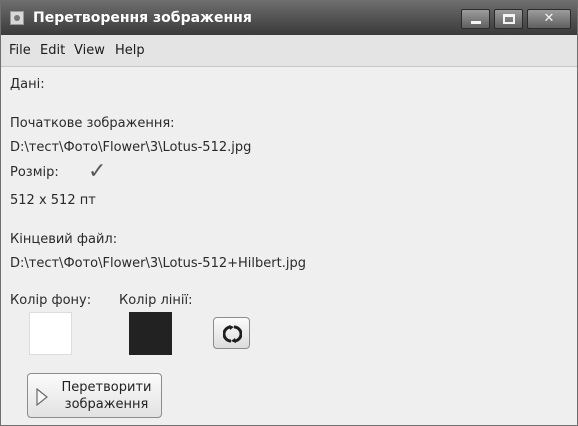 This screenshot has height=426, width=578. Describe the element at coordinates (51, 300) in the screenshot. I see `bg-color-label: Колір фону:` at that location.